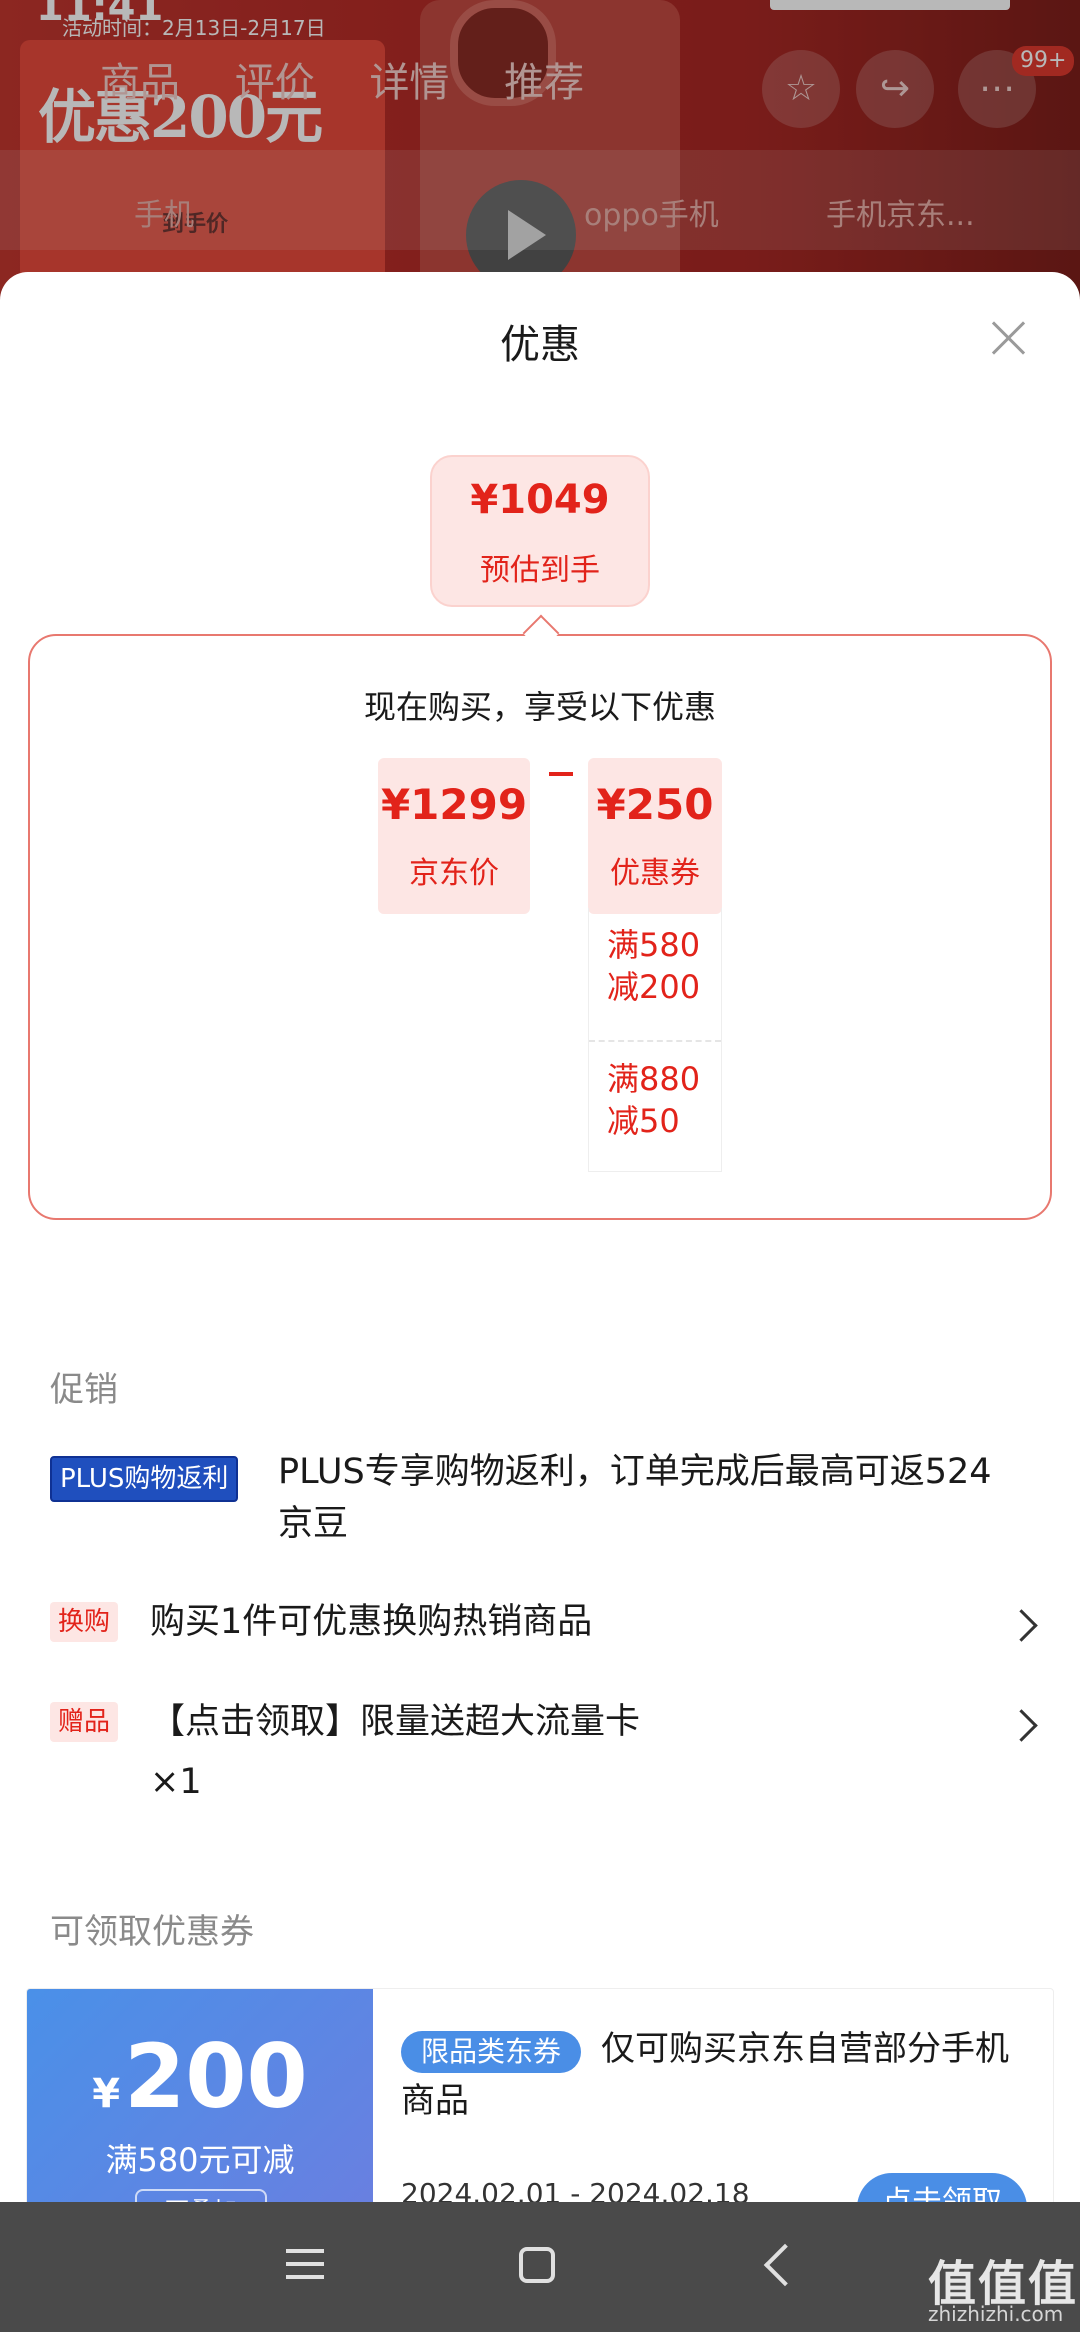 This screenshot has width=1080, height=2332. I want to click on watermark-url: zhizhizhi.com, so click(996, 2314).